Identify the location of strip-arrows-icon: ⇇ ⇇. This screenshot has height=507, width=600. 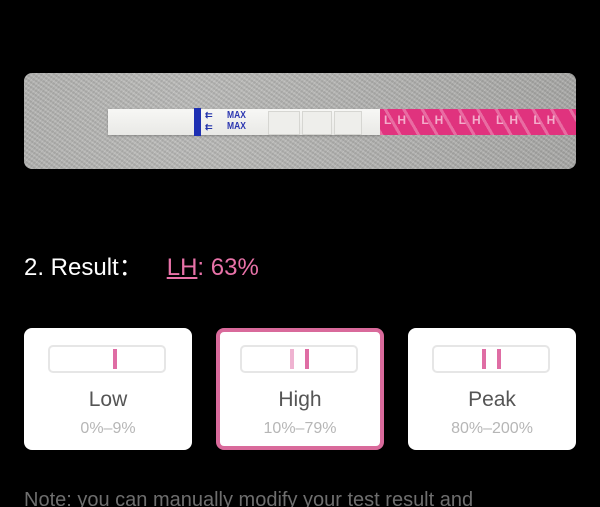
(209, 121).